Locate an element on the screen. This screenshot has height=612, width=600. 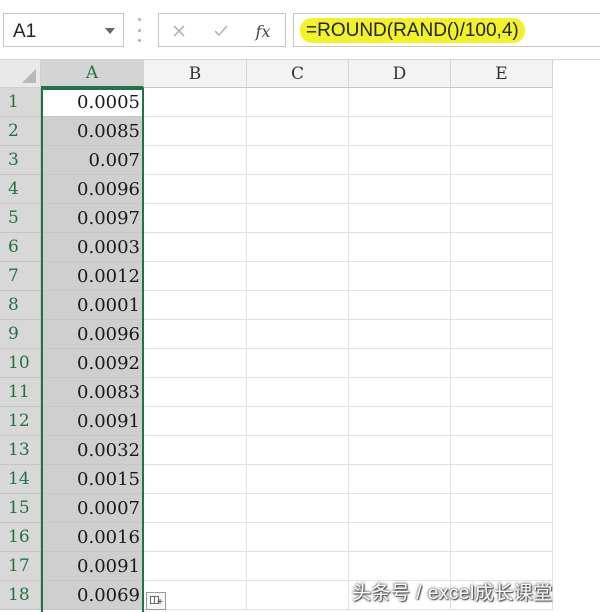
row-header: 11 is located at coordinates (20, 392).